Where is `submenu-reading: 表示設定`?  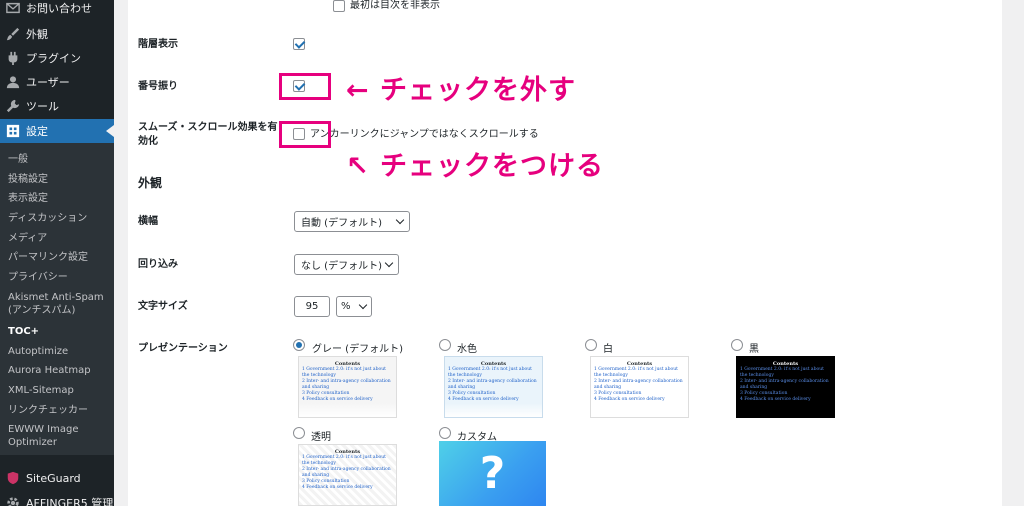 submenu-reading: 表示設定 is located at coordinates (60, 198).